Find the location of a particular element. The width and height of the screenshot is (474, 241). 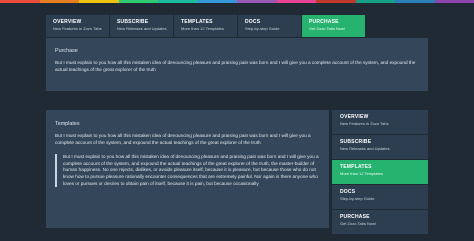

tab-docs: DOCS Step-by-step Guide is located at coordinates (269, 26).